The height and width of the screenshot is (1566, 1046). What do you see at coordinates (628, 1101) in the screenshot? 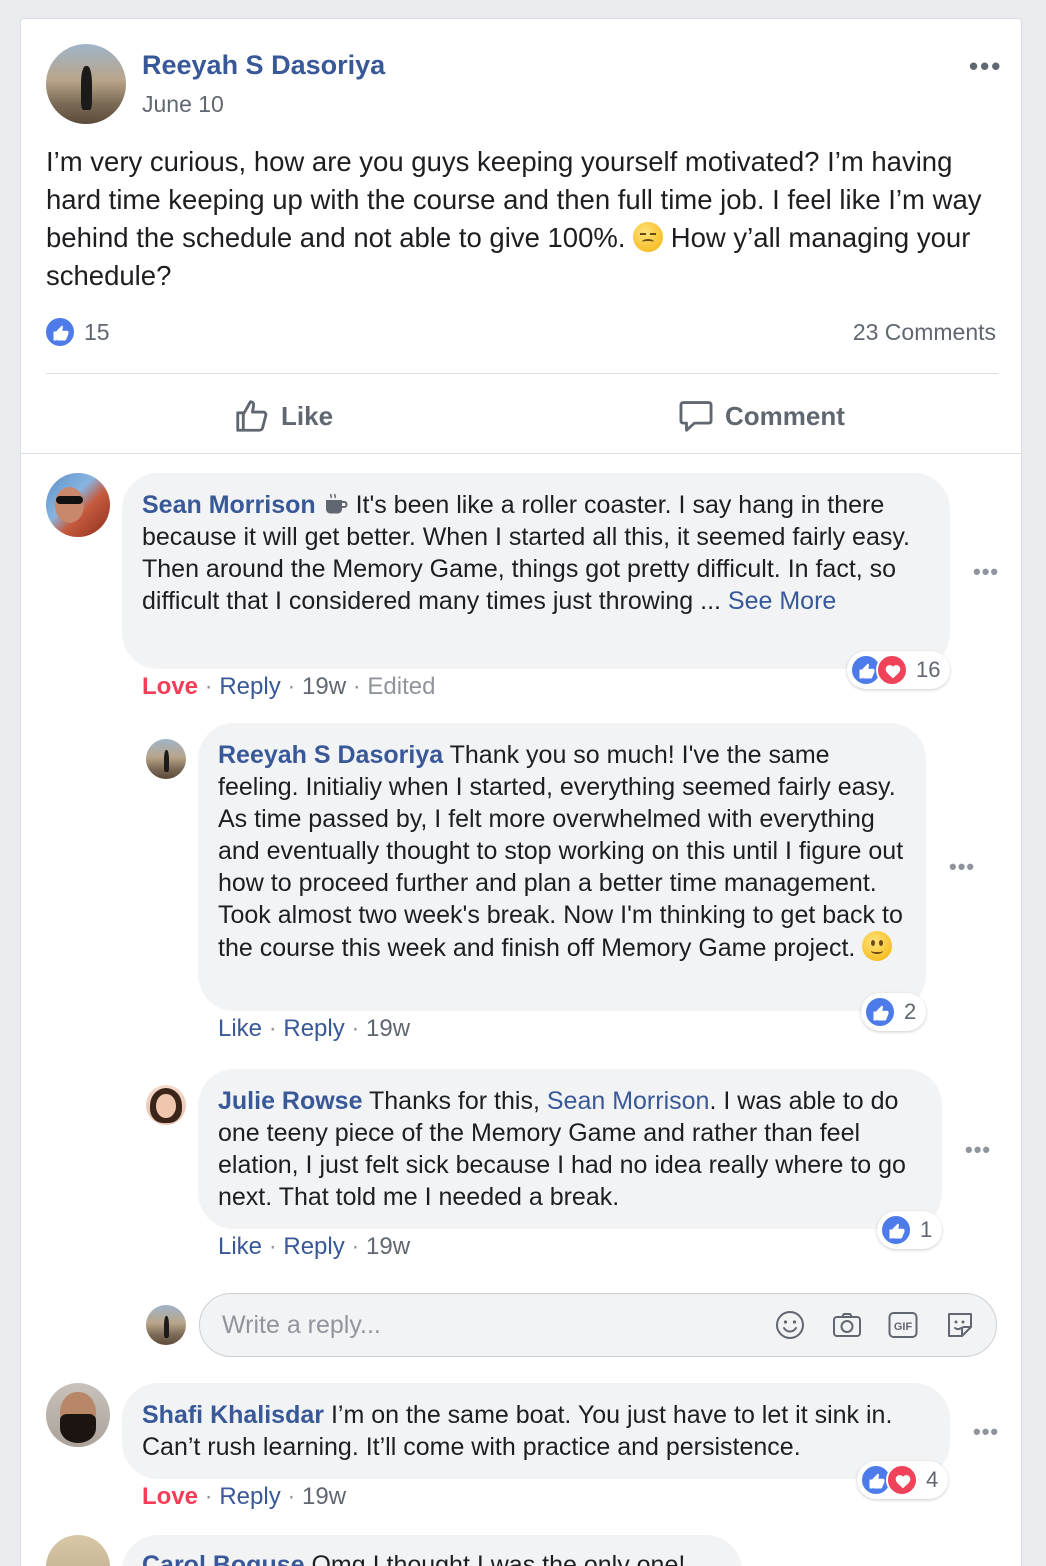
I see `mention-link: Sean Morrison` at bounding box center [628, 1101].